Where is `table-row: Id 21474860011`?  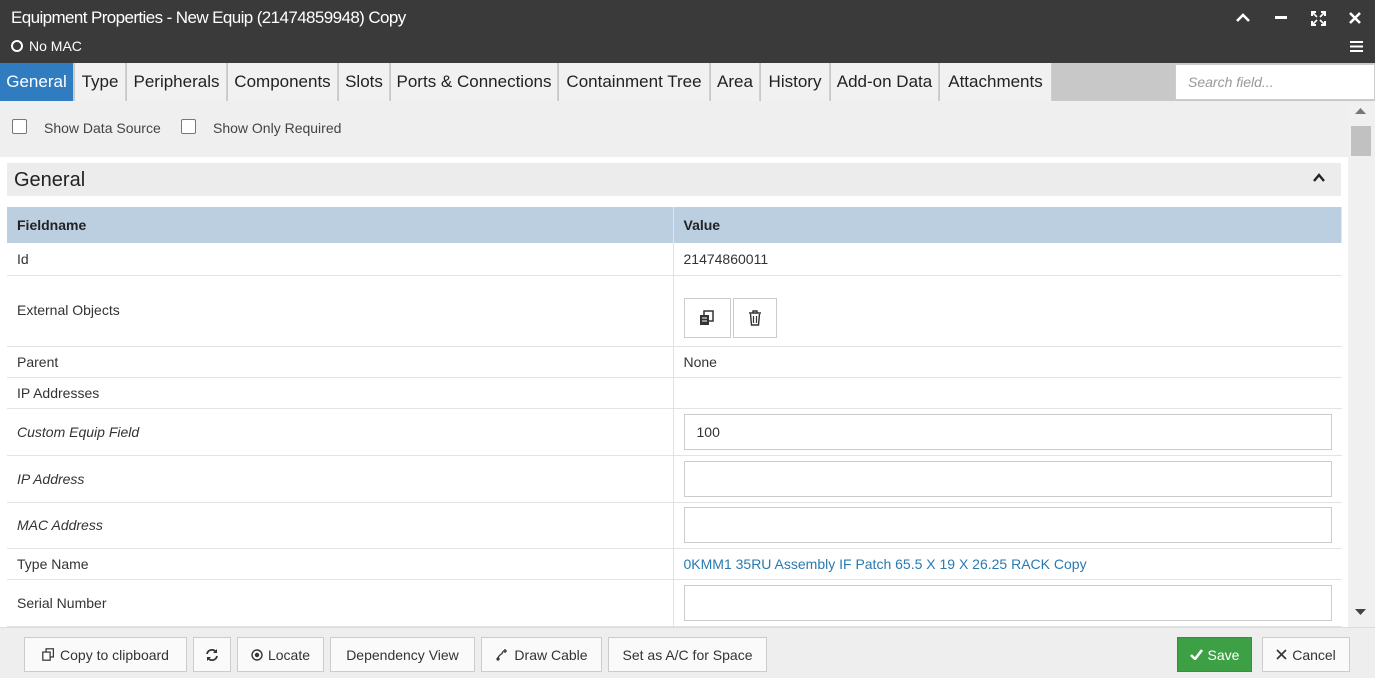 table-row: Id 21474860011 is located at coordinates (674, 259).